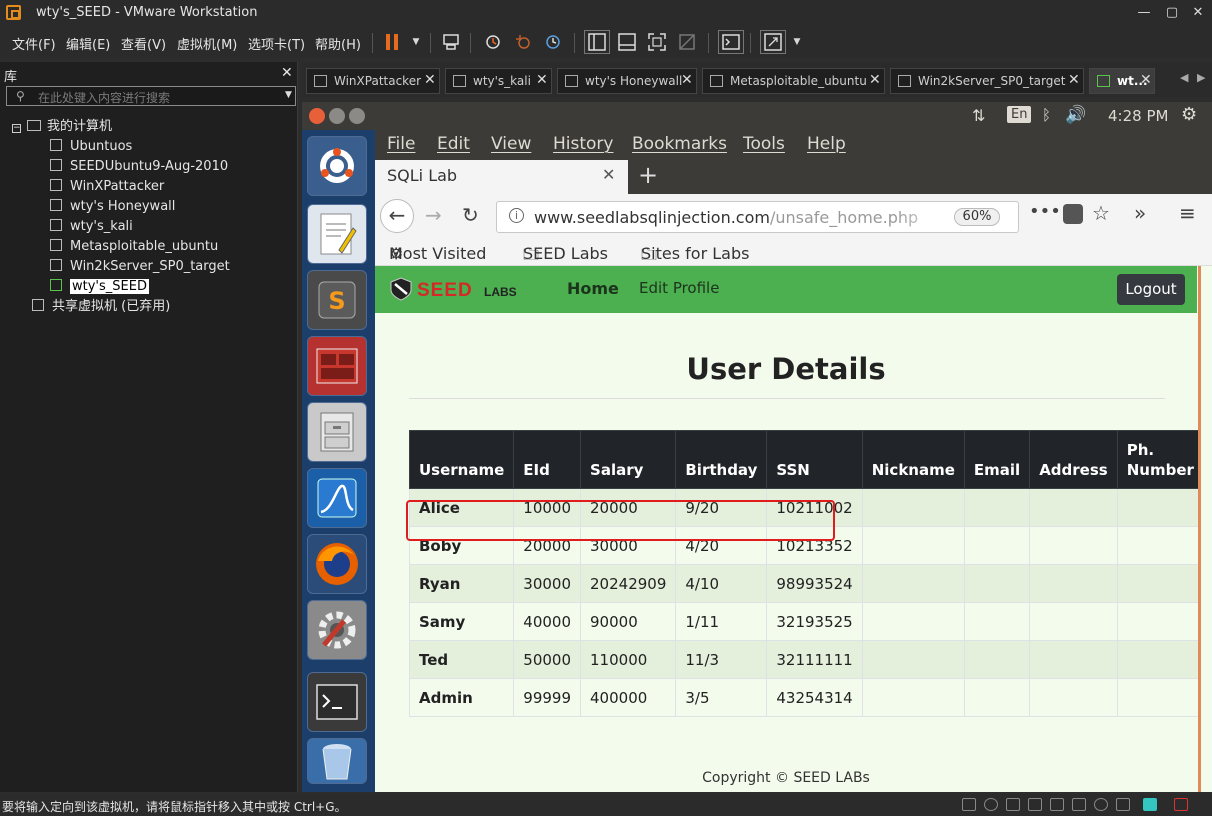 Image resolution: width=1212 pixels, height=816 pixels. What do you see at coordinates (337, 432) in the screenshot?
I see `file-cabinet-icon` at bounding box center [337, 432].